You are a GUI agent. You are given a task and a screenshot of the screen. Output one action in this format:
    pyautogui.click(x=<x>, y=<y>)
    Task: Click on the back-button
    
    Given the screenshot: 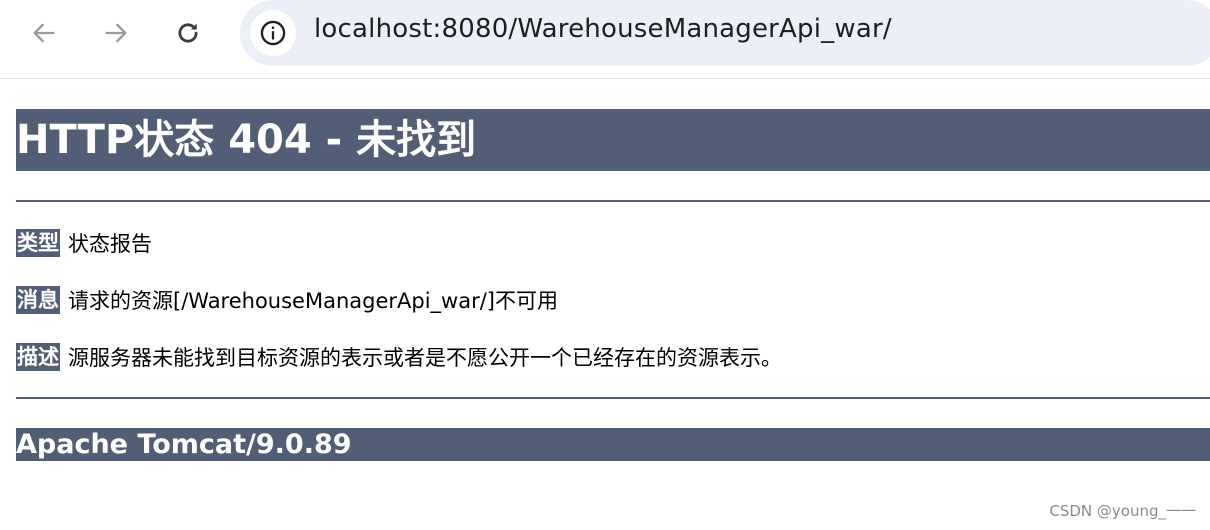 What is the action you would take?
    pyautogui.click(x=44, y=33)
    